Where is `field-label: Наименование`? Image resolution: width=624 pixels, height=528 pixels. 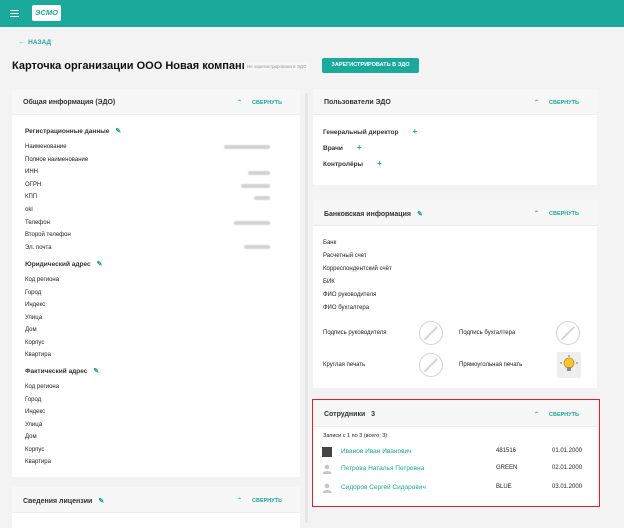 field-label: Наименование is located at coordinates (46, 147).